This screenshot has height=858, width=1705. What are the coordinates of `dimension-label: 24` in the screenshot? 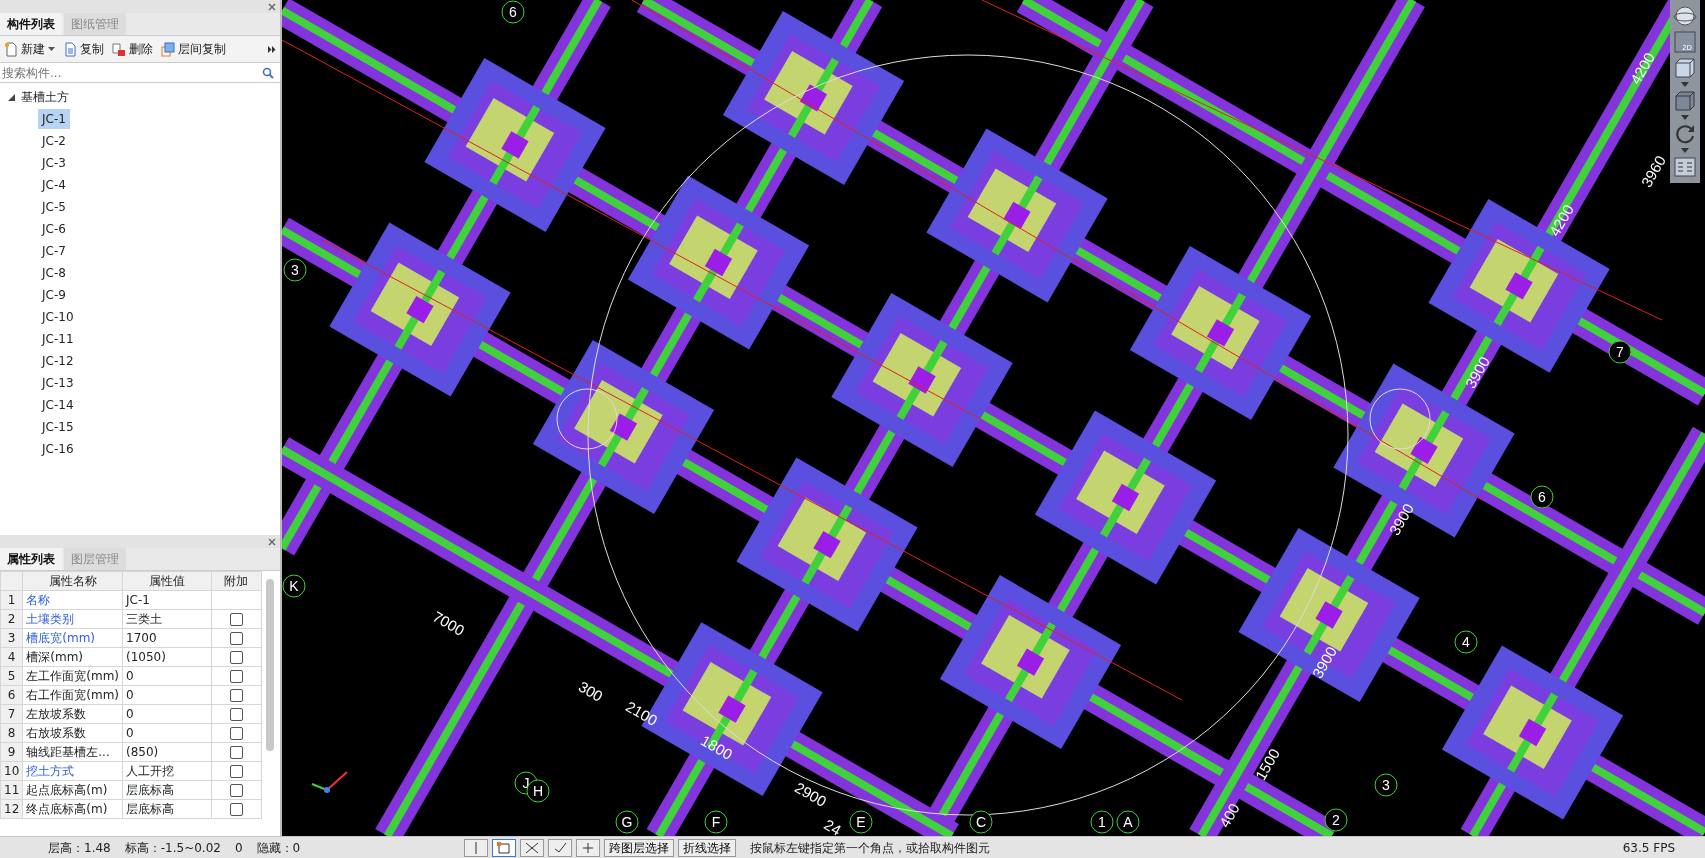 It's located at (833, 825).